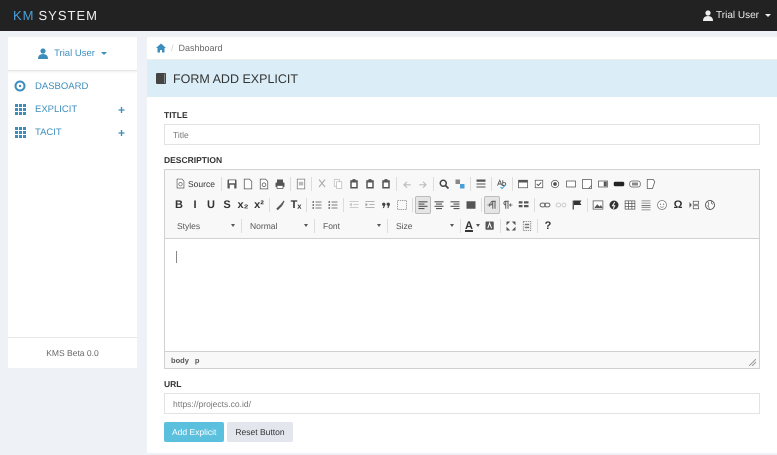  Describe the element at coordinates (194, 160) in the screenshot. I see `field-label: DESCRIPTION` at that location.